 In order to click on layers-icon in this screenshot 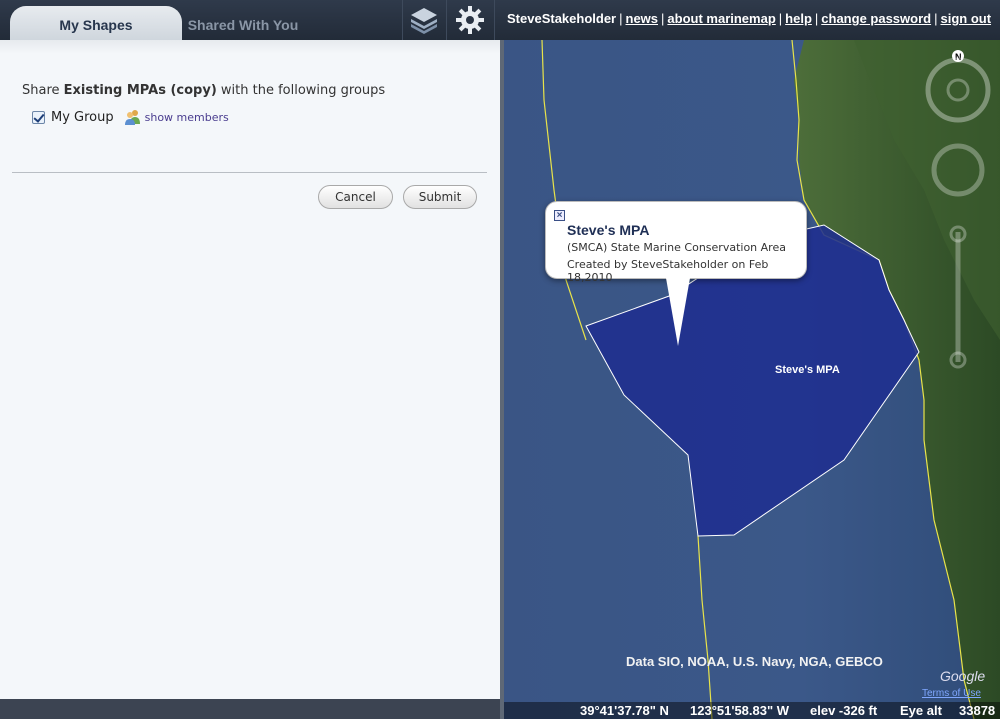, I will do `click(424, 20)`.